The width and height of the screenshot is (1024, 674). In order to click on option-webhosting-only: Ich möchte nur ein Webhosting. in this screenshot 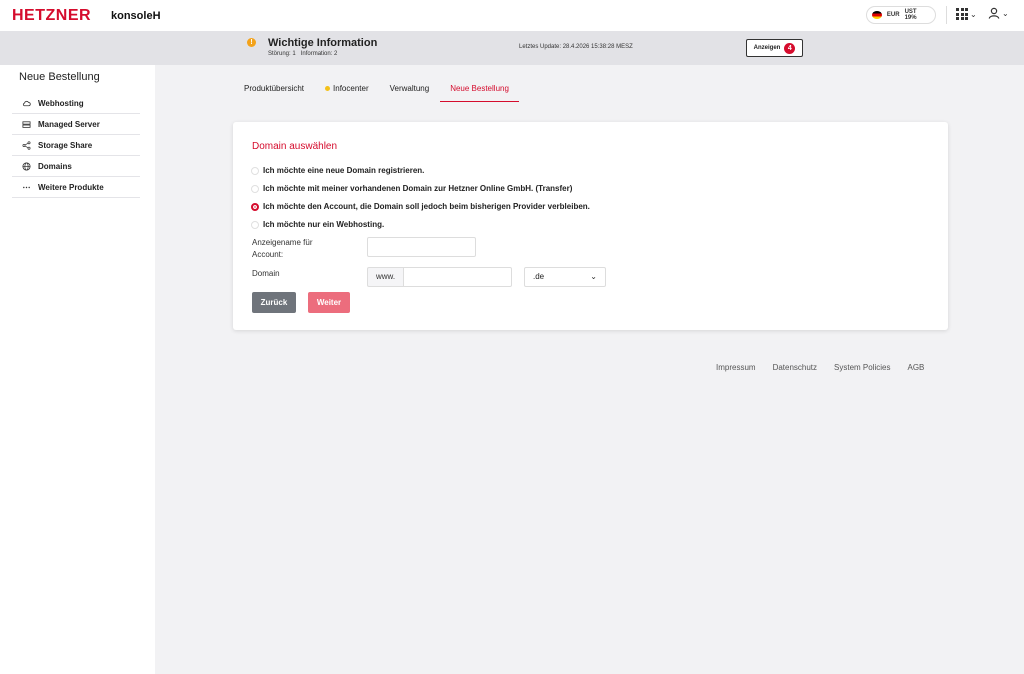, I will do `click(317, 224)`.